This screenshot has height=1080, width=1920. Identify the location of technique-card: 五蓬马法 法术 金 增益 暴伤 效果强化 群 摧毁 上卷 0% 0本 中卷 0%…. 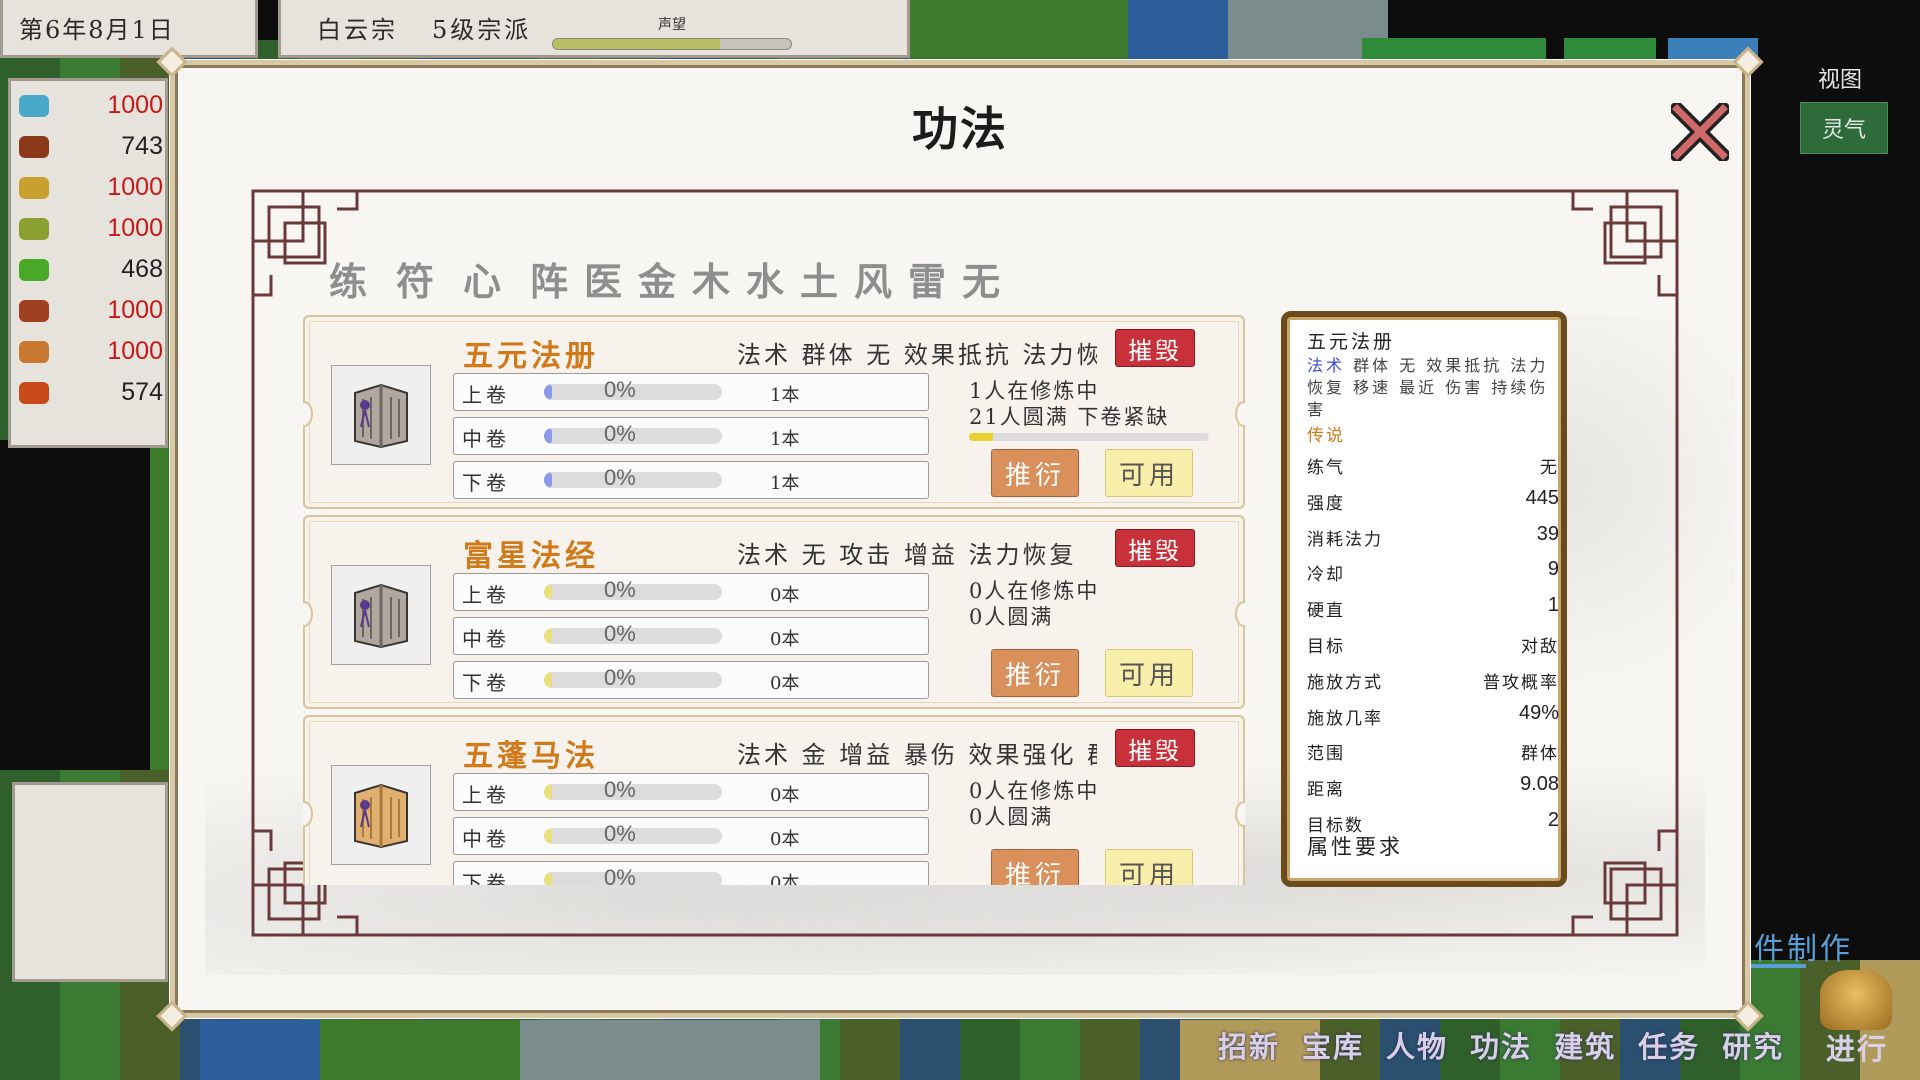
(774, 800).